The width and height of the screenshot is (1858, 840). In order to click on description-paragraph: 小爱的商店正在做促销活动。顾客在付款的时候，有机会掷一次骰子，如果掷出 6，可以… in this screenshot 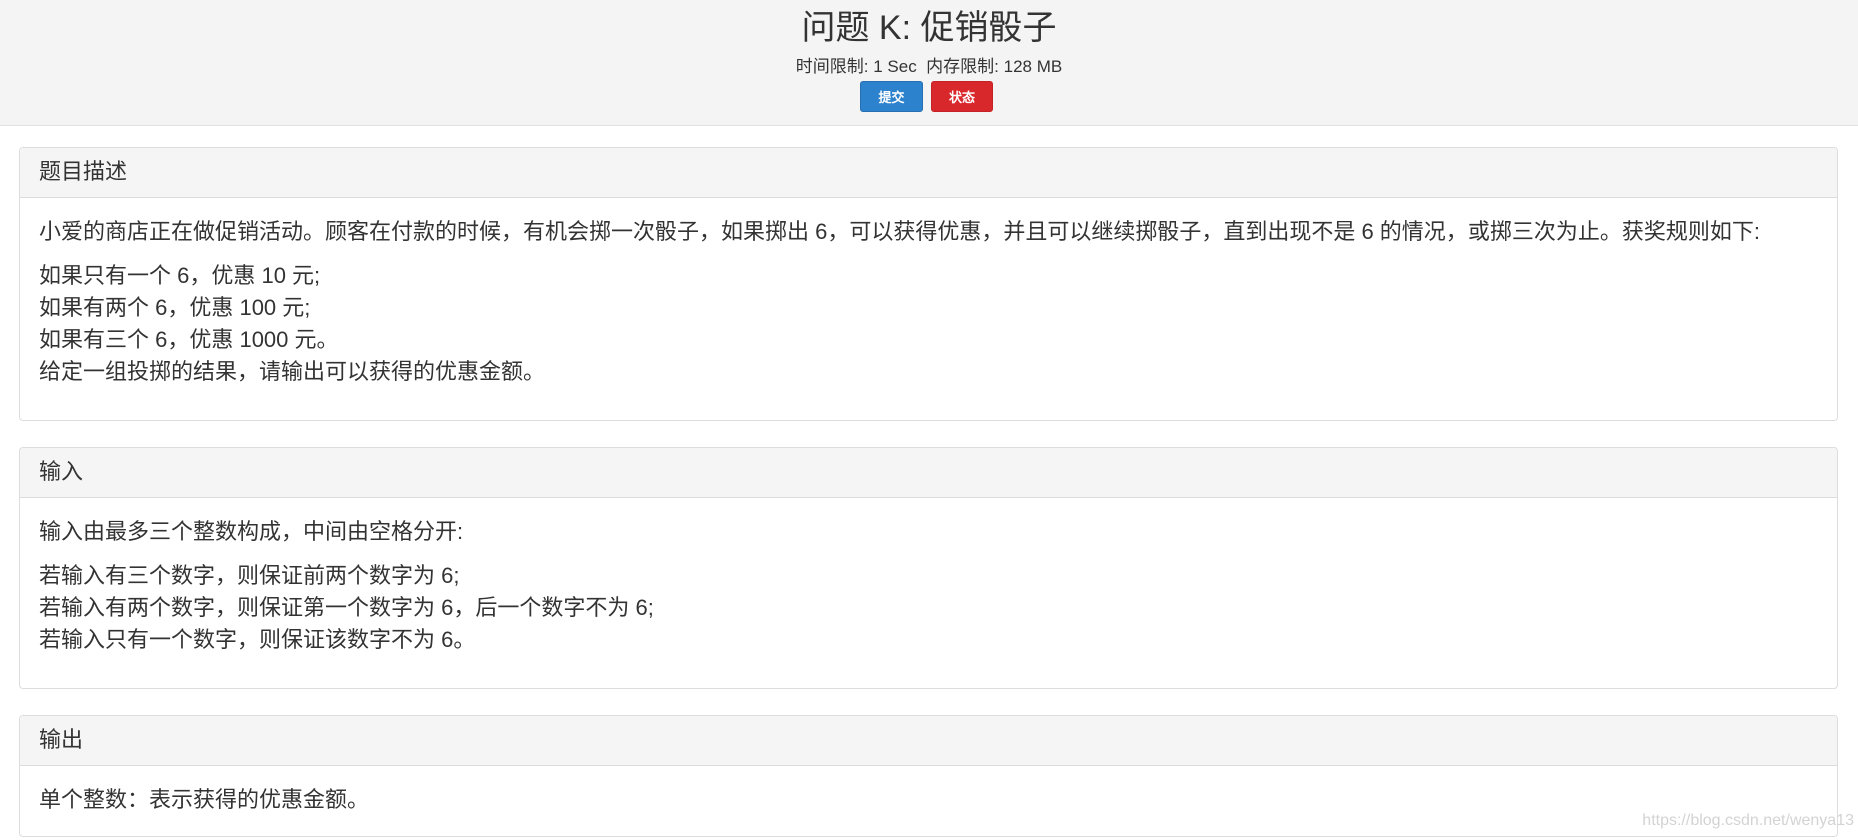, I will do `click(899, 231)`.